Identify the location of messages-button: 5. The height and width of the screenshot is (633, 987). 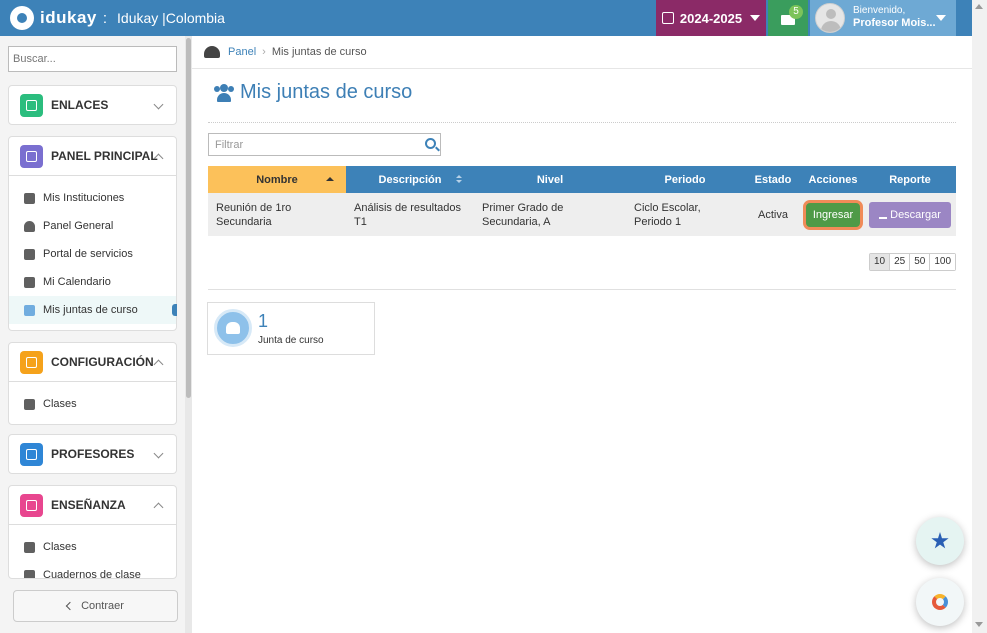
(788, 18).